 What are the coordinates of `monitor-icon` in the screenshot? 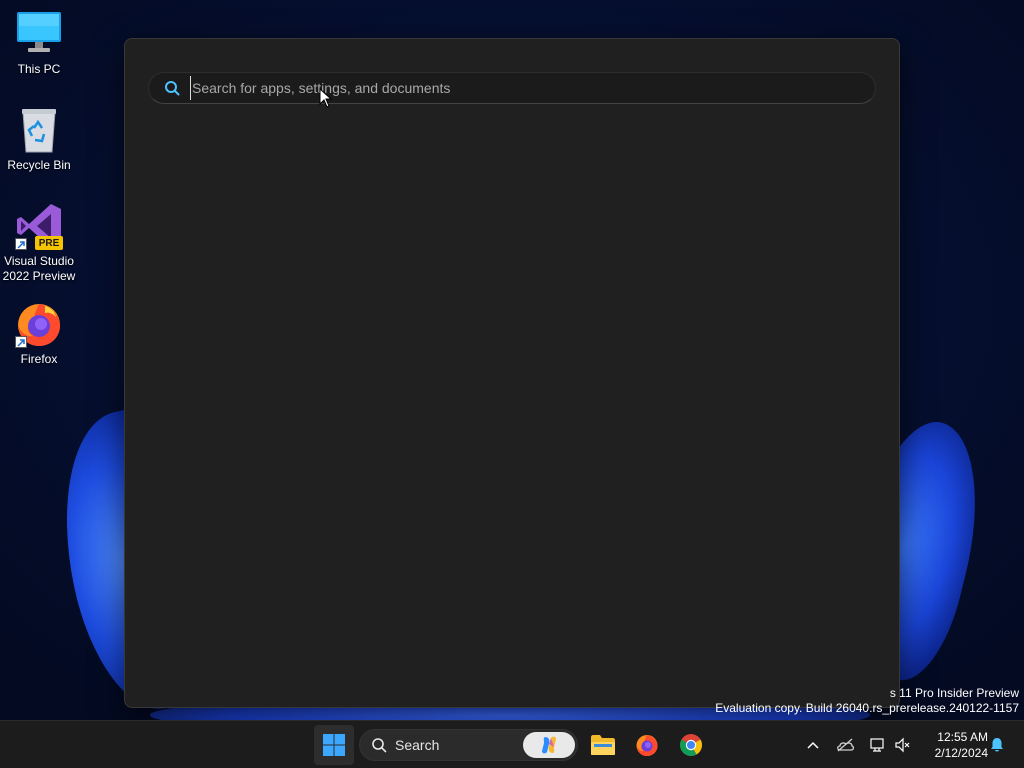 It's located at (39, 34).